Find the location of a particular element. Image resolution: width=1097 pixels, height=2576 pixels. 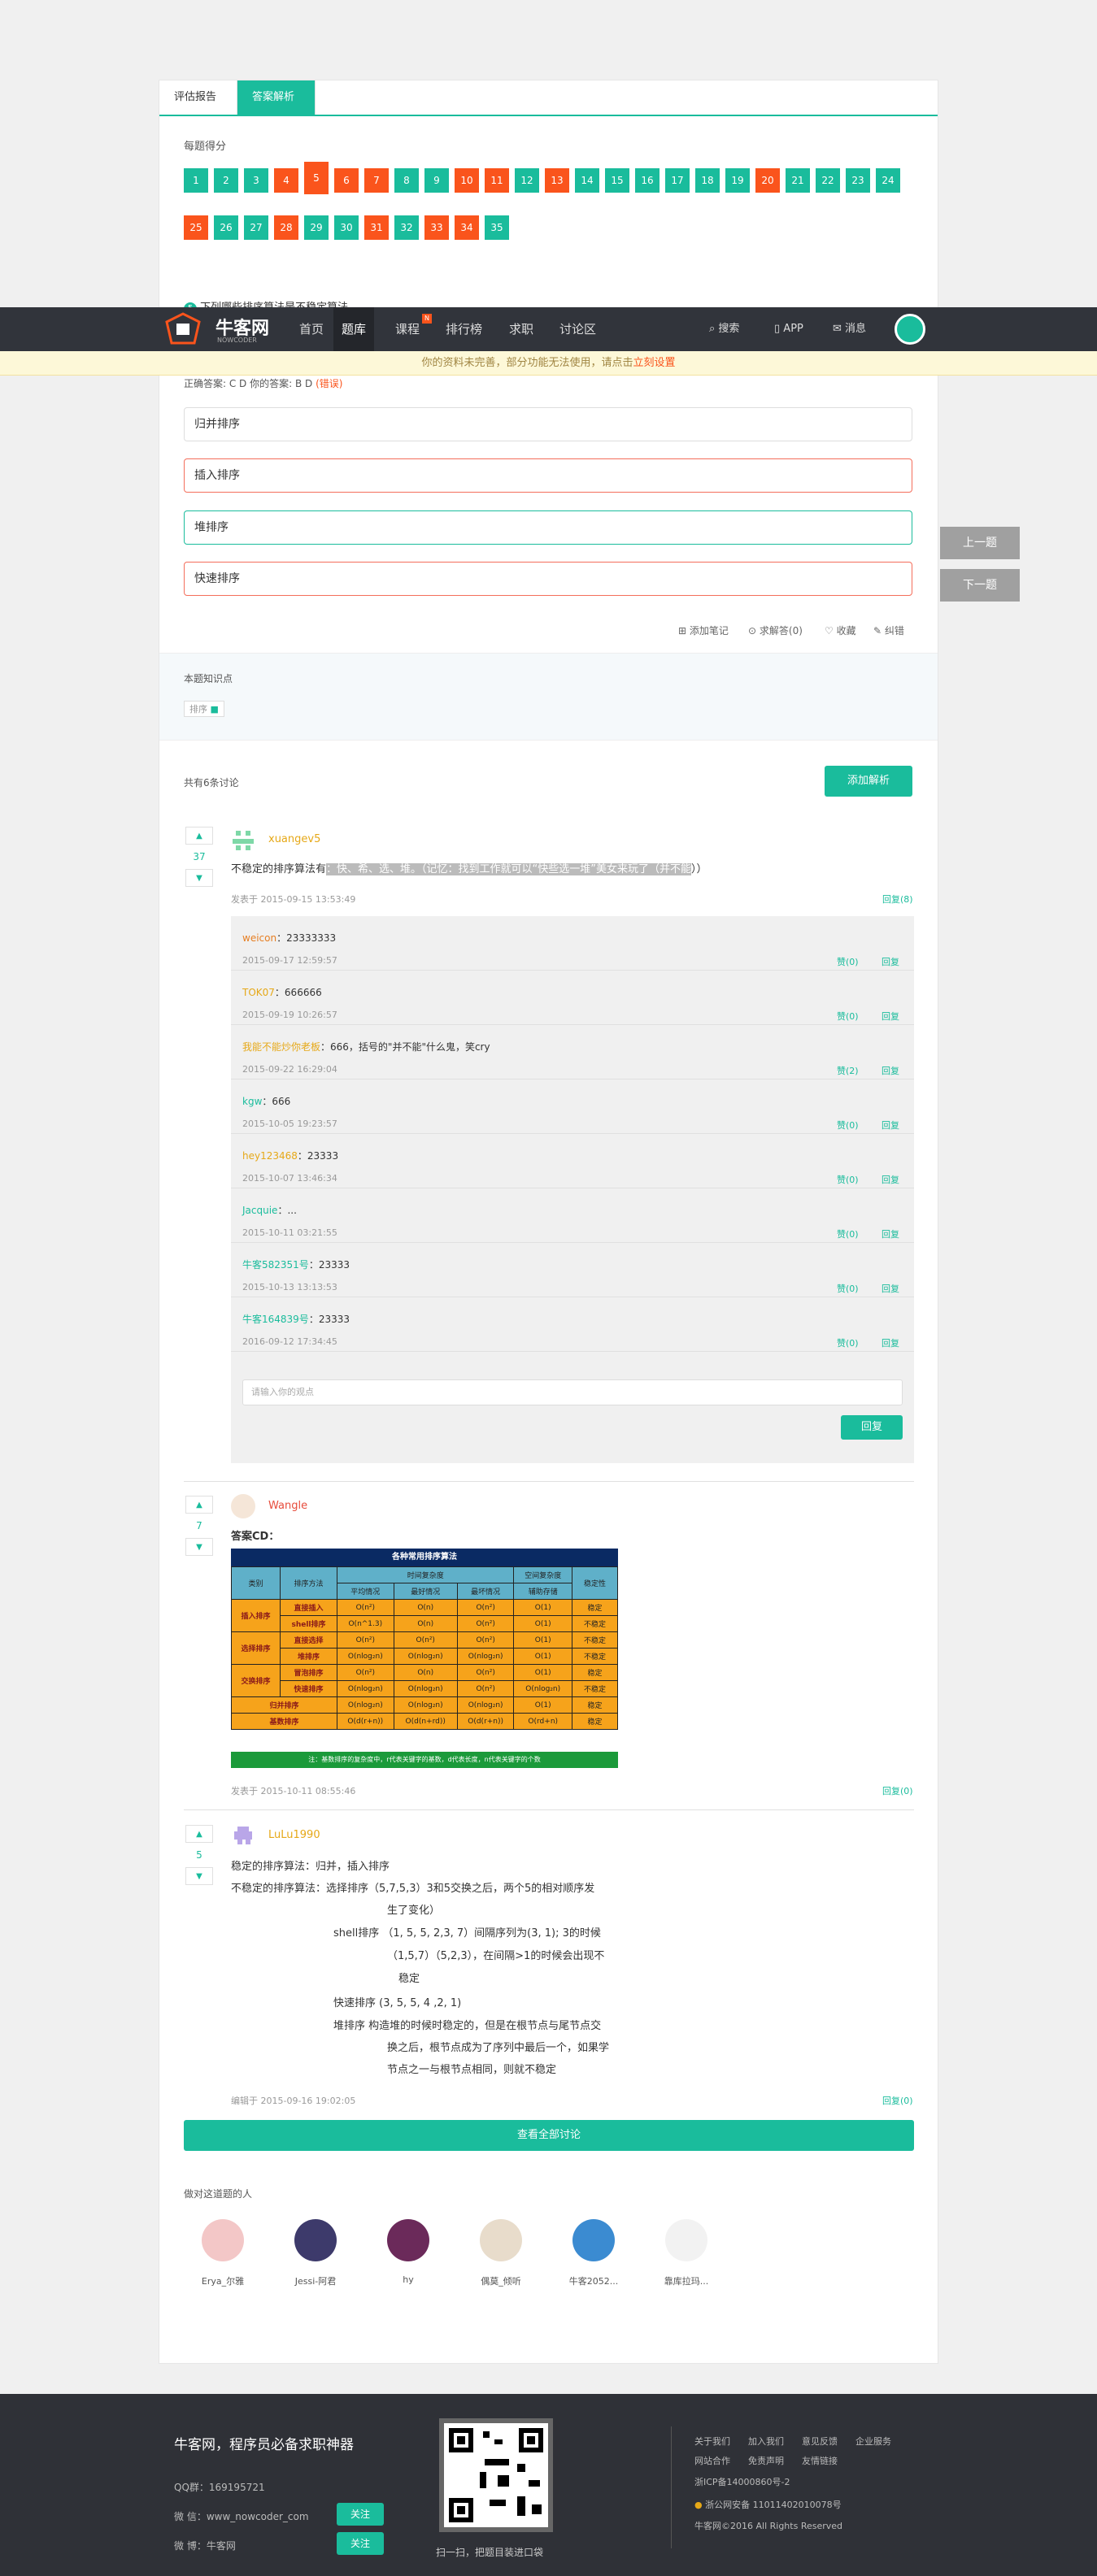

nav-discussion: 讨论区 is located at coordinates (578, 329).